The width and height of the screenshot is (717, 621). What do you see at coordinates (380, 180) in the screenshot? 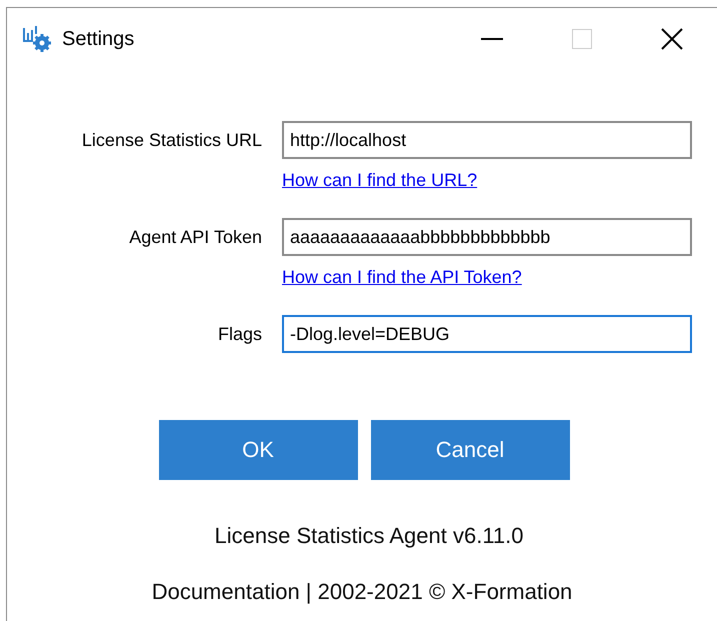
I see `help-link: How can I find the URL?` at bounding box center [380, 180].